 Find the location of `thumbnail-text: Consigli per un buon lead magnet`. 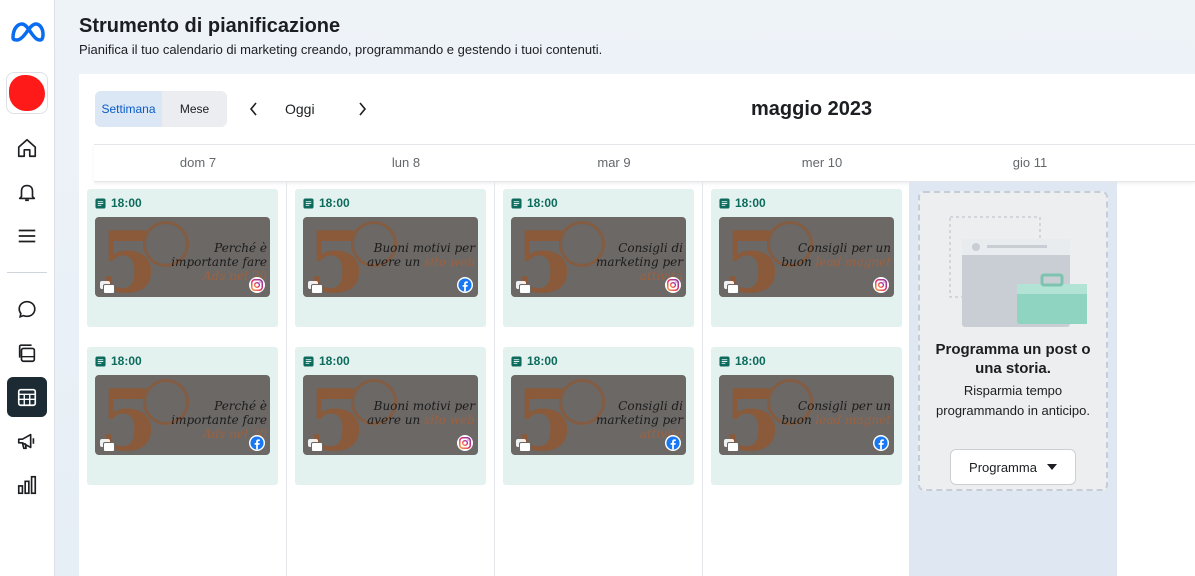

thumbnail-text: Consigli per un buon lead magnet is located at coordinates (830, 413).